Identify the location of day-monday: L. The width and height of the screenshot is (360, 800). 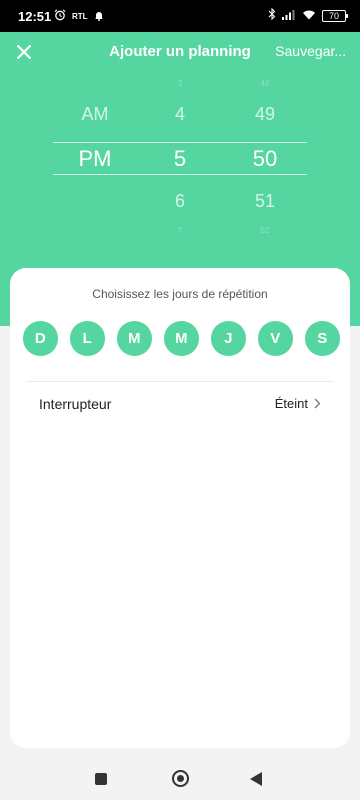
(87, 338).